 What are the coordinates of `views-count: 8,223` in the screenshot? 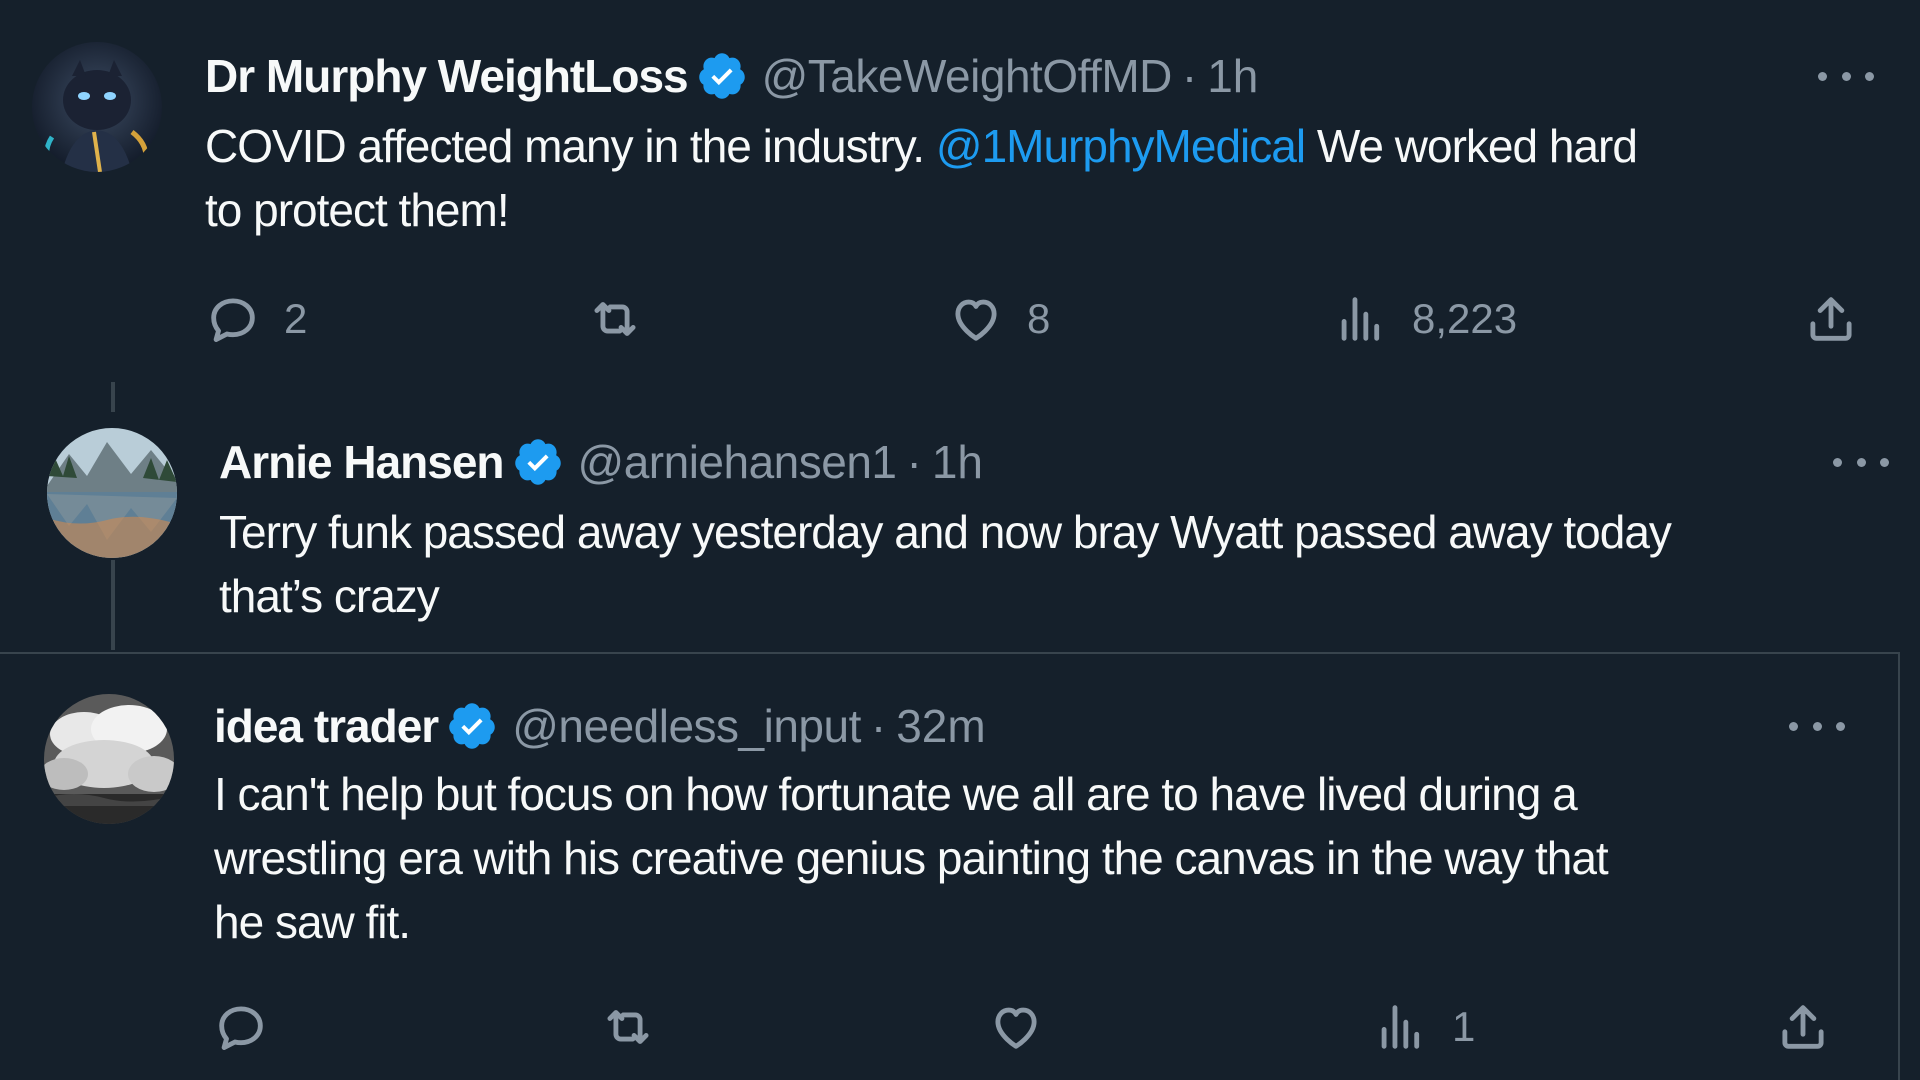 It's located at (1465, 318).